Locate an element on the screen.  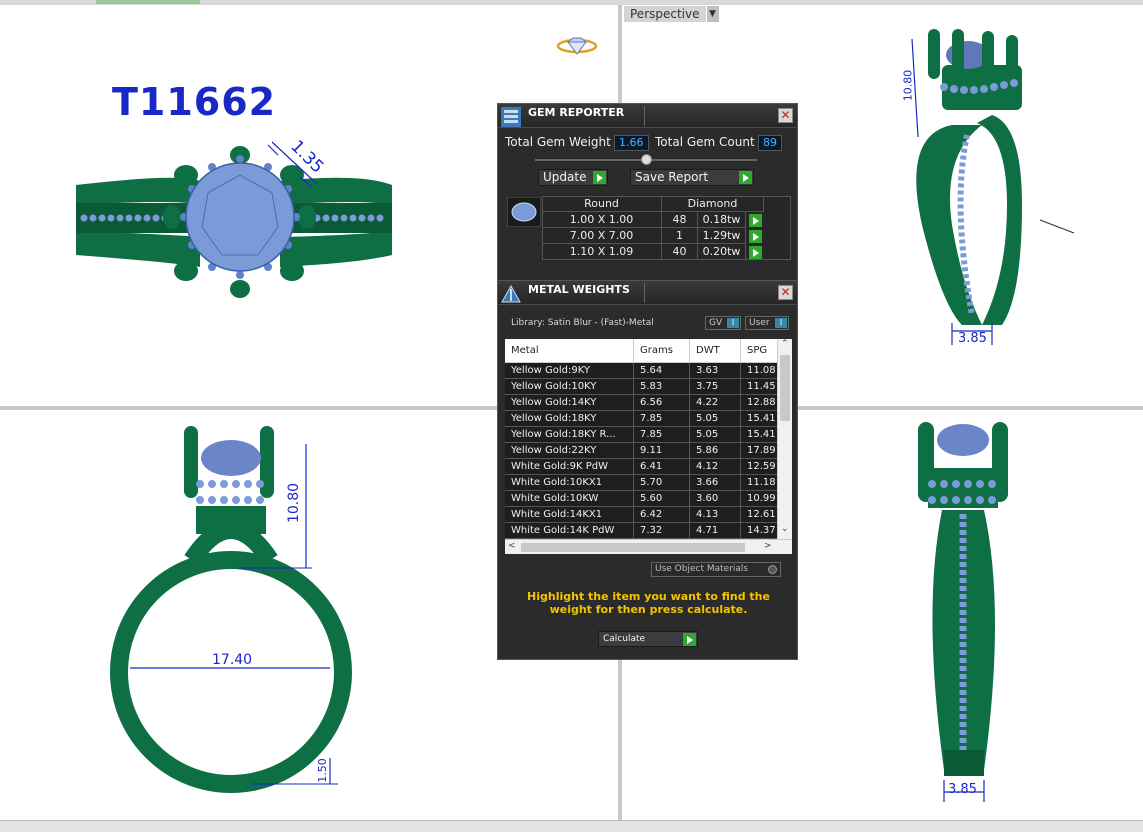
gem-reporter-titlebar: GEM REPORTER ✕ is located at coordinates (647, 116).